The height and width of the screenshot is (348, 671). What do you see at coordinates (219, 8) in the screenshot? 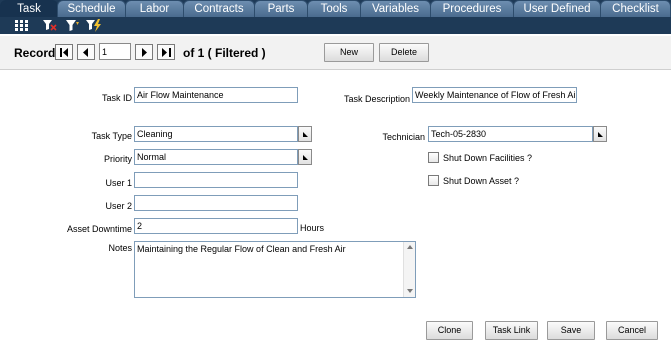
I see `tab-contracts: Contracts` at bounding box center [219, 8].